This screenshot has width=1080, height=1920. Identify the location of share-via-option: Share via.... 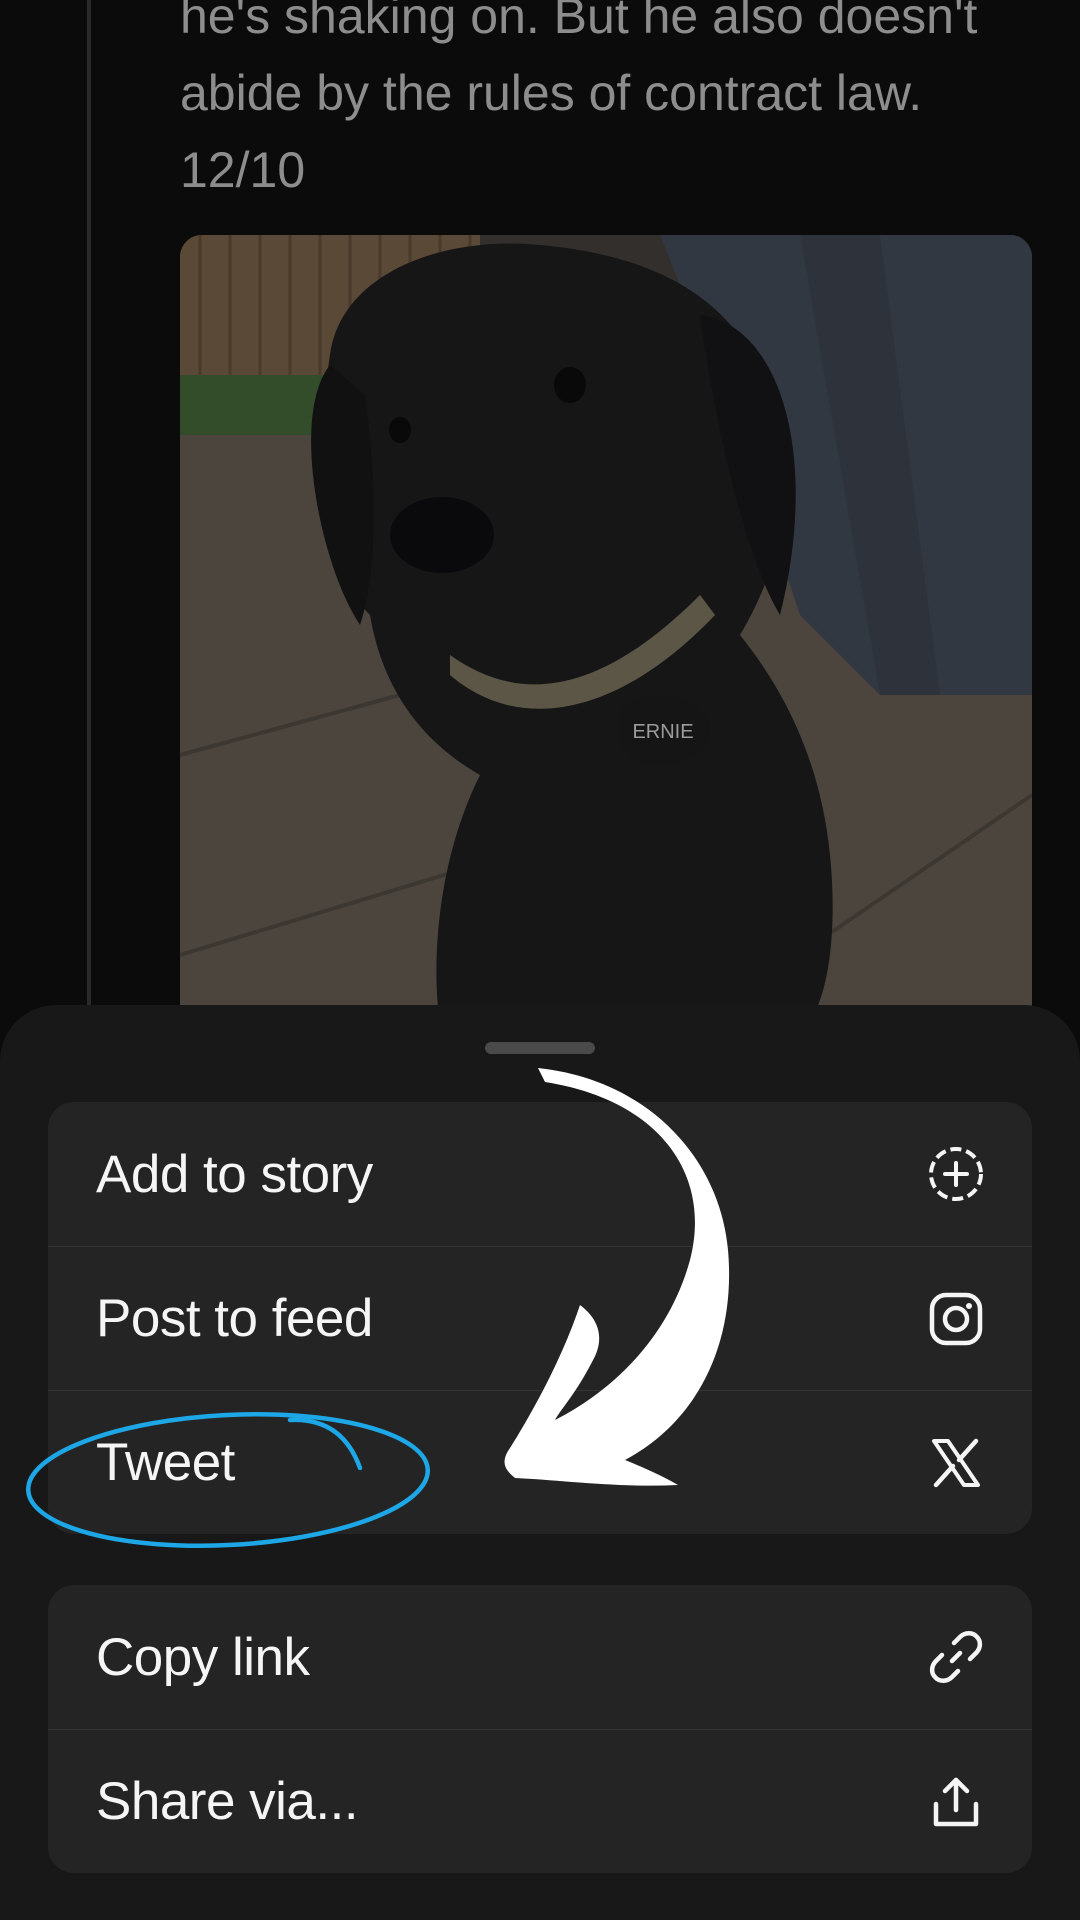
(540, 1801).